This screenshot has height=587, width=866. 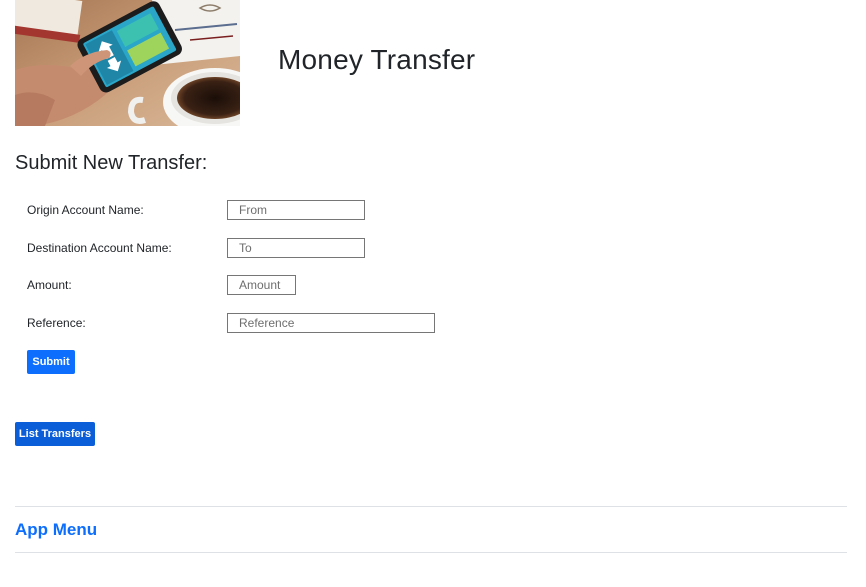 What do you see at coordinates (331, 323) in the screenshot?
I see `reference-input` at bounding box center [331, 323].